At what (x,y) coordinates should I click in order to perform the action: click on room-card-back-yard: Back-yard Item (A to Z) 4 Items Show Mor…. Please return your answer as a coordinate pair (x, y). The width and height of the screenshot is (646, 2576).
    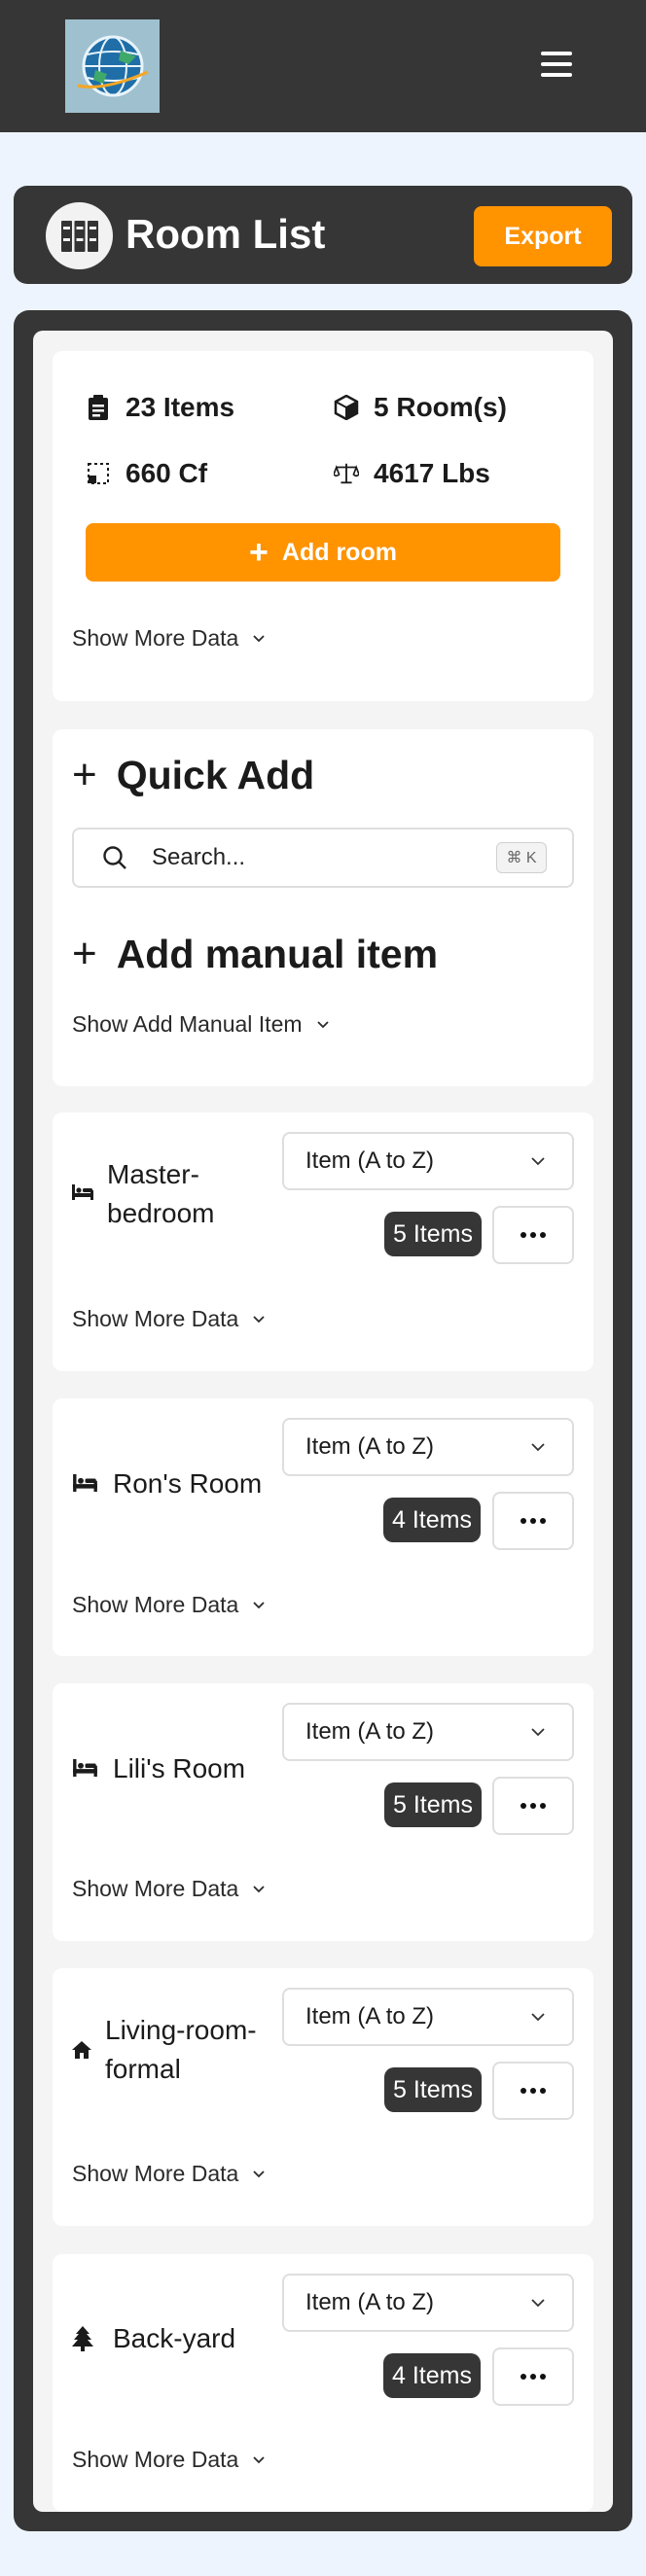
    Looking at the image, I should click on (323, 2383).